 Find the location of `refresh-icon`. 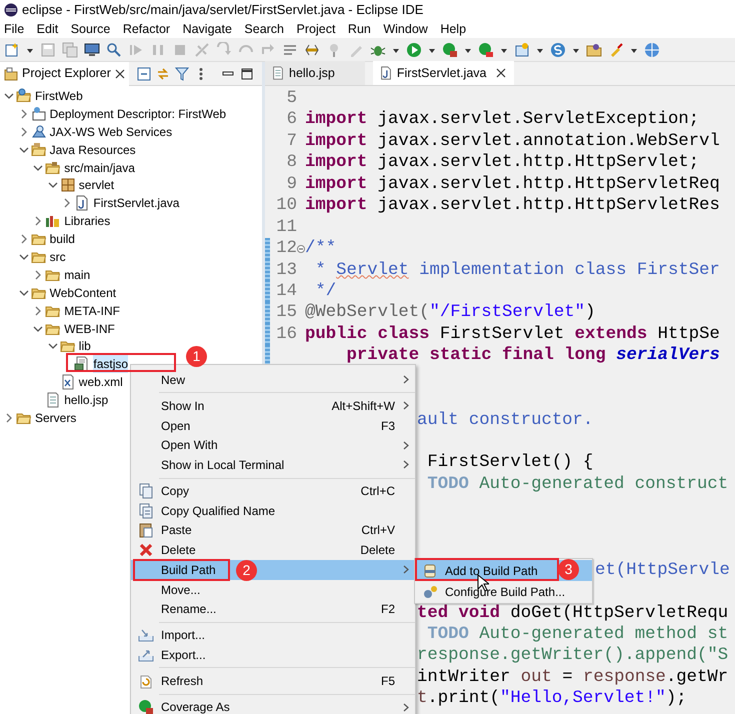

refresh-icon is located at coordinates (146, 681).